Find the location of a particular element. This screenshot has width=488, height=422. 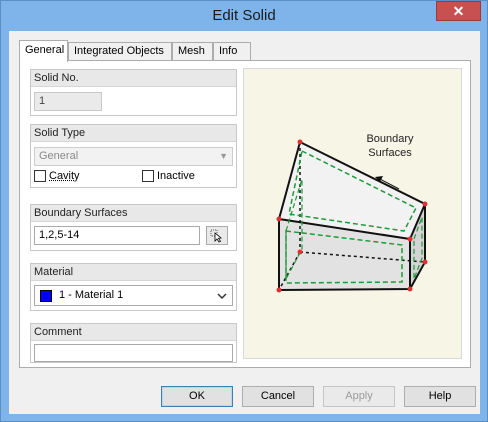

solid-type-select: General ▼ is located at coordinates (133, 156).